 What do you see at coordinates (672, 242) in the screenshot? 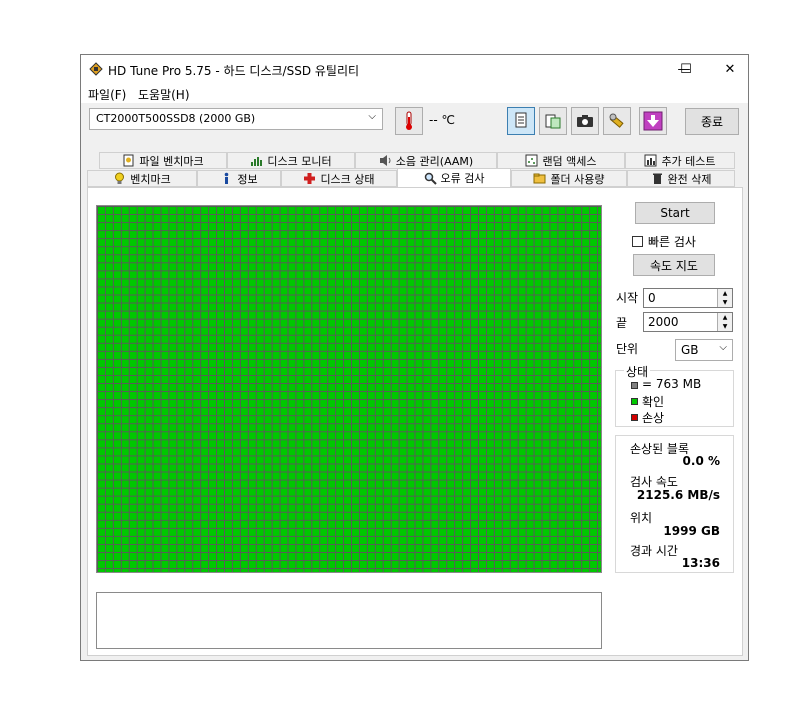
I see `quick-scan-label: 빠른 검사` at bounding box center [672, 242].